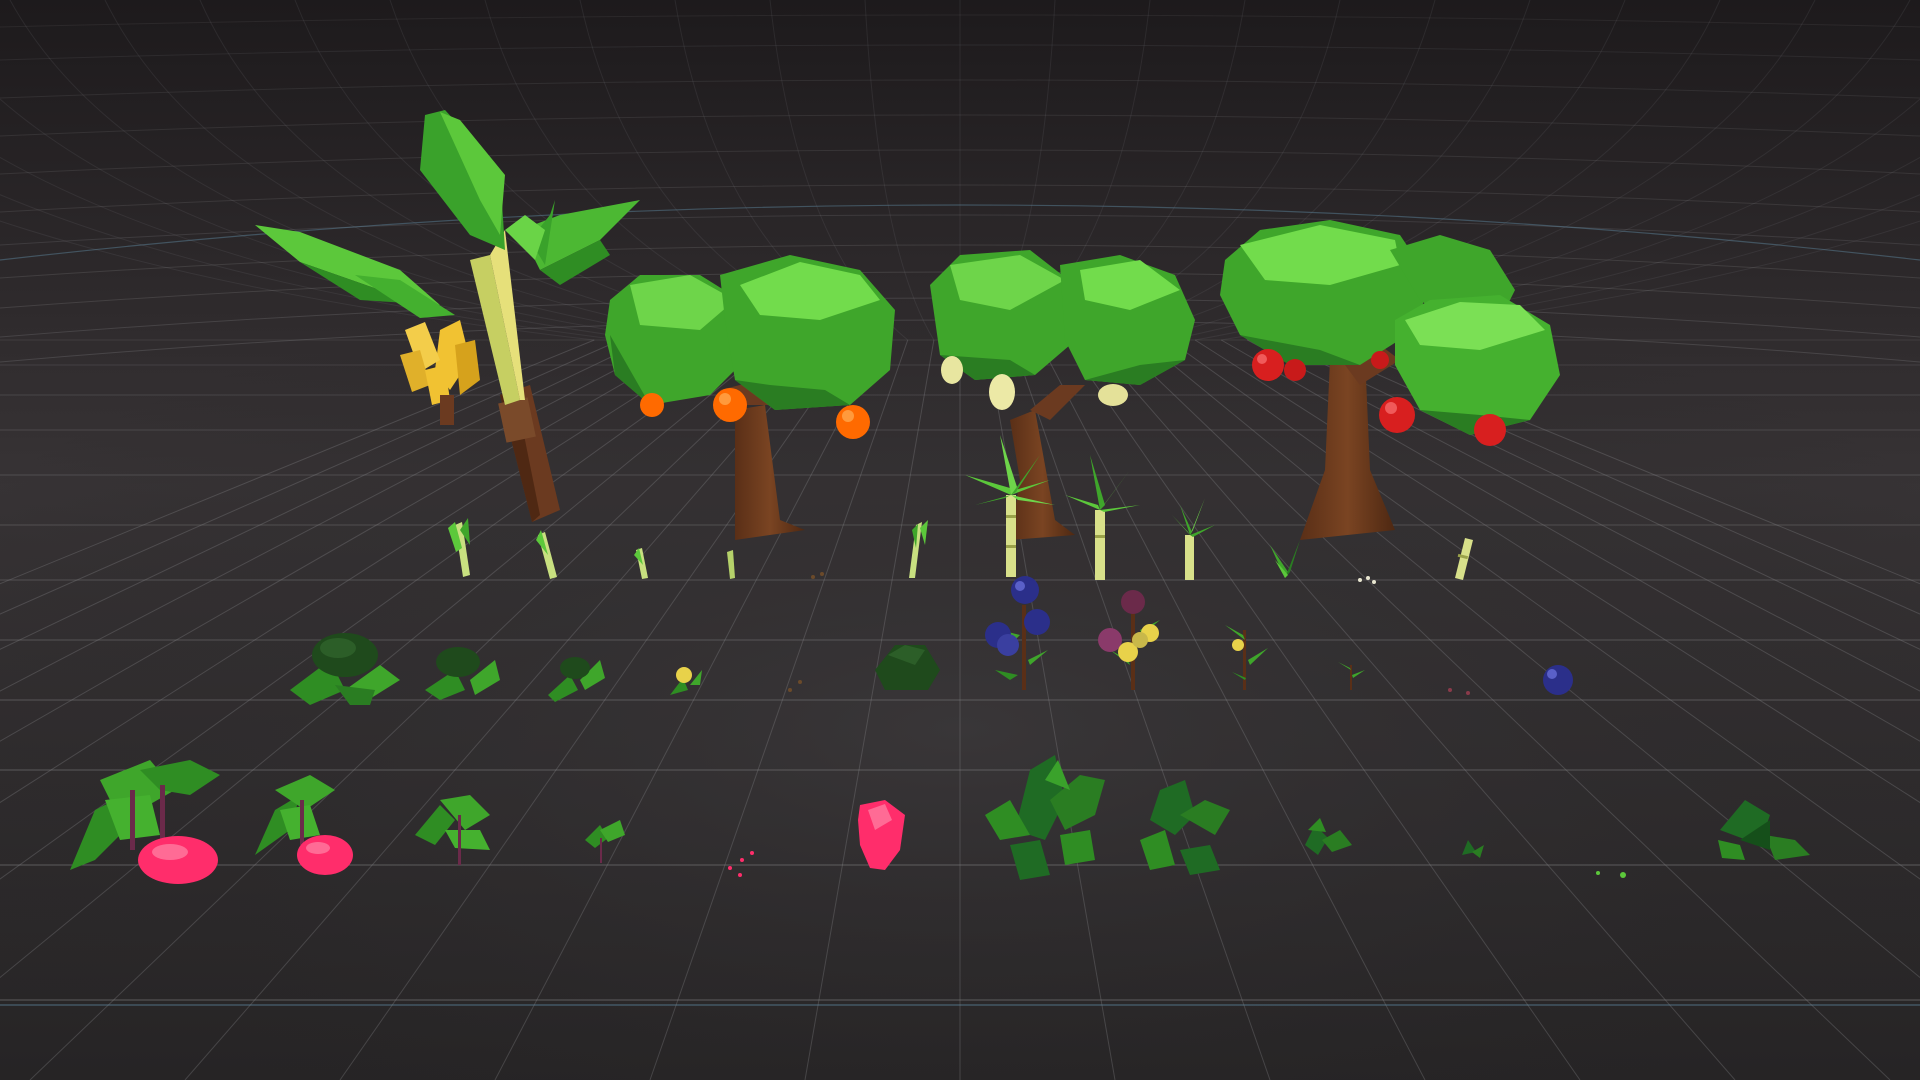 This screenshot has width=1920, height=1080. I want to click on blueberry-fruit, so click(1558, 680).